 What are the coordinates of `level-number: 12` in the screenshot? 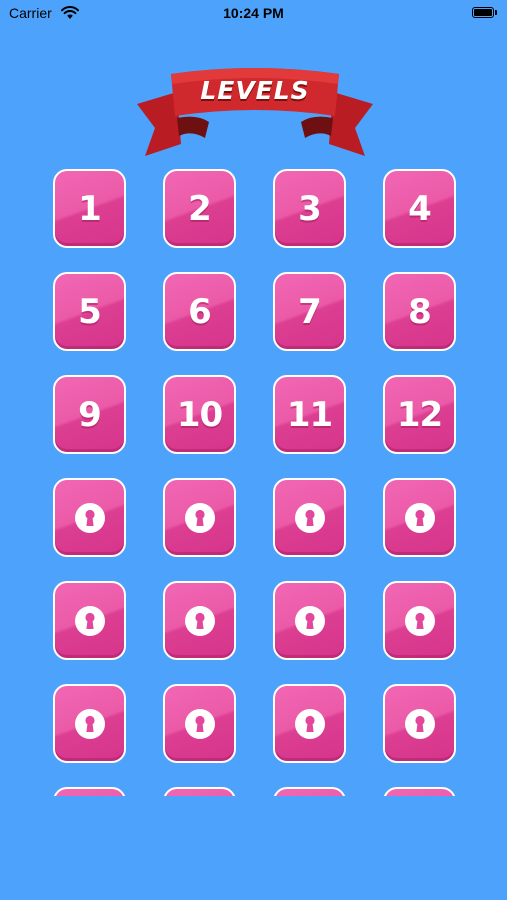 It's located at (419, 414).